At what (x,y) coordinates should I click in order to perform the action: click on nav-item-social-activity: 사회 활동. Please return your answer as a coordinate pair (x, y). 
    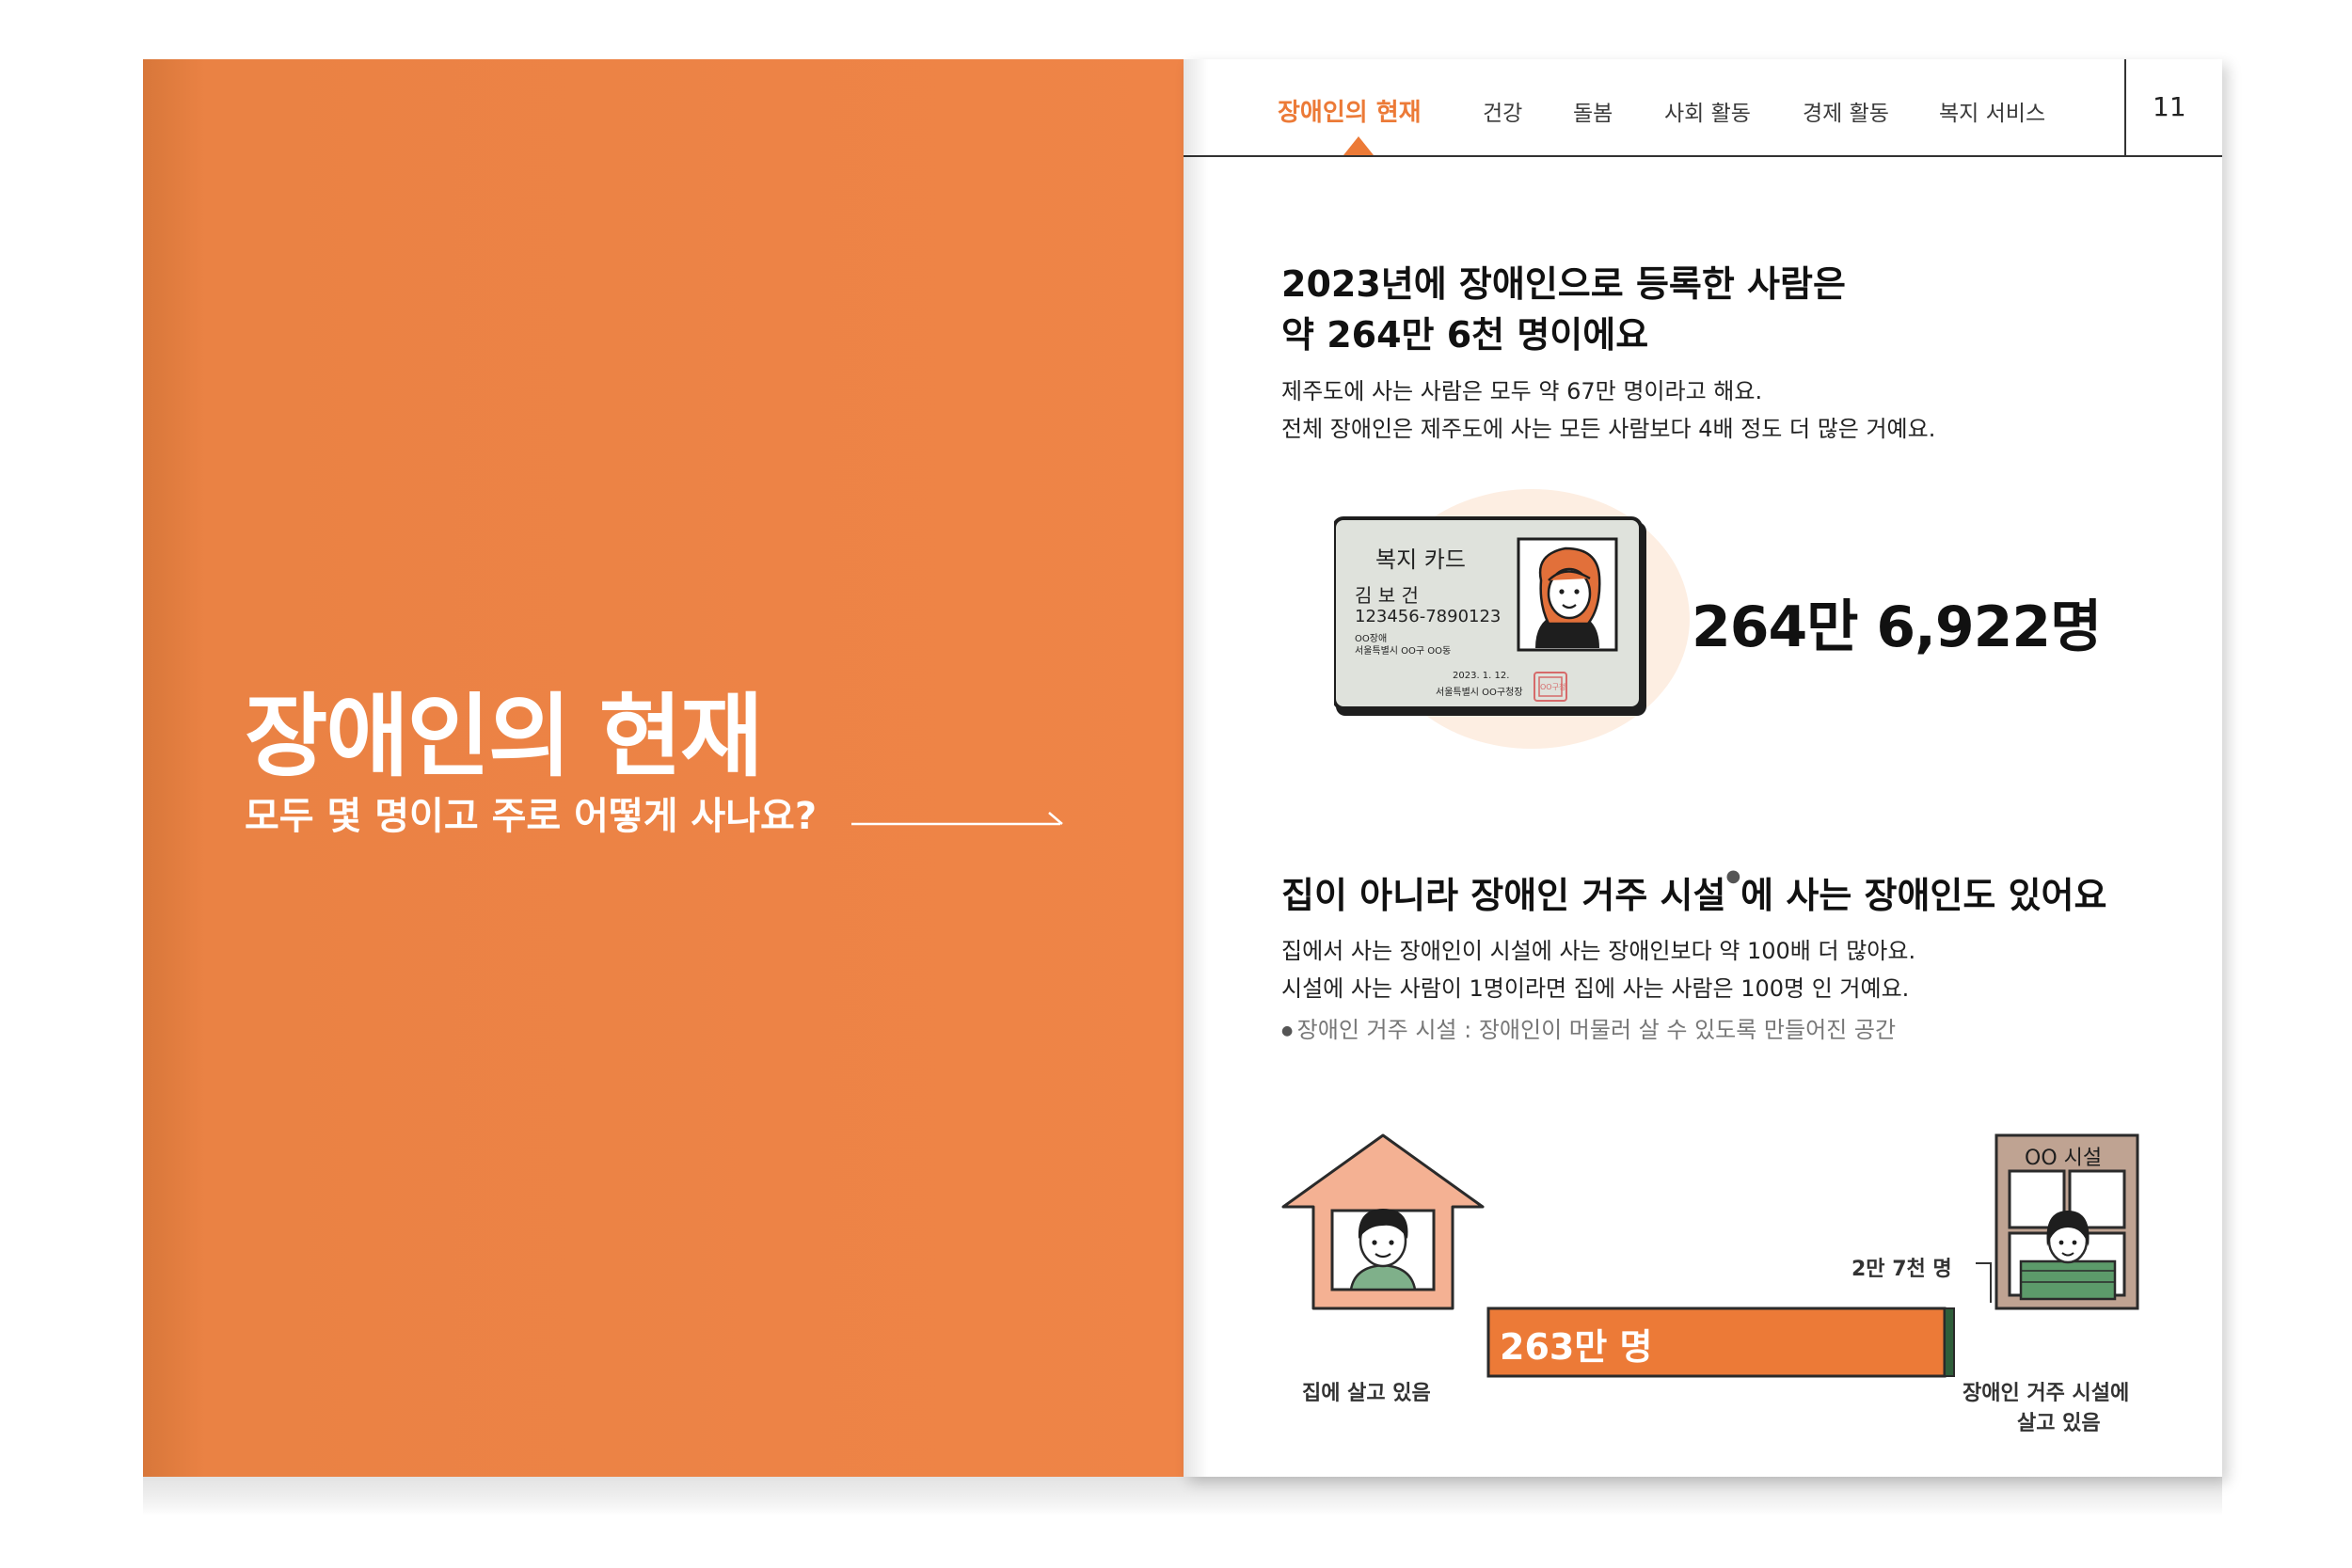
    Looking at the image, I should click on (1707, 111).